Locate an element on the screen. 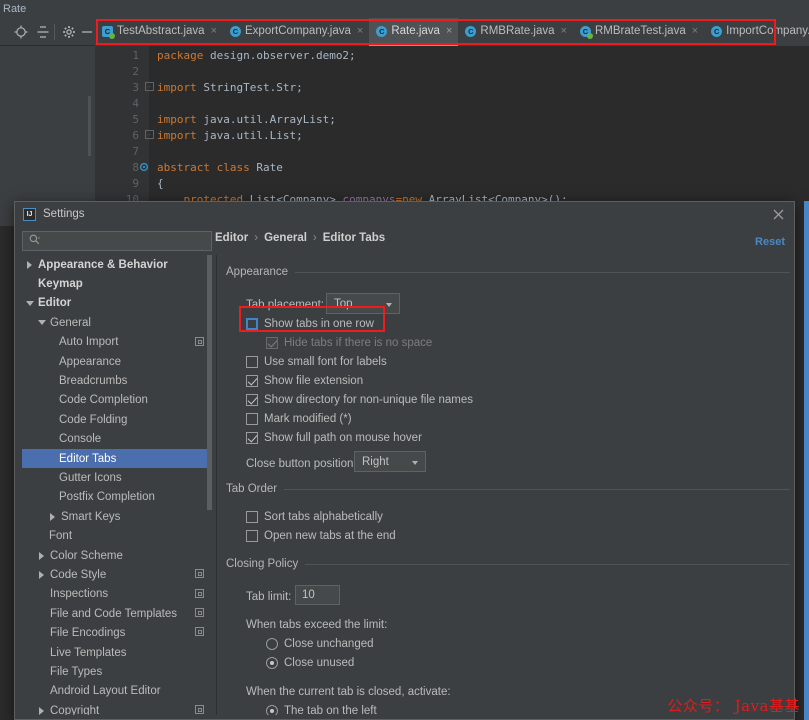 Image resolution: width=809 pixels, height=720 pixels. sort-tabs-alphabetically-row: Sort tabs alphabetically is located at coordinates (314, 517).